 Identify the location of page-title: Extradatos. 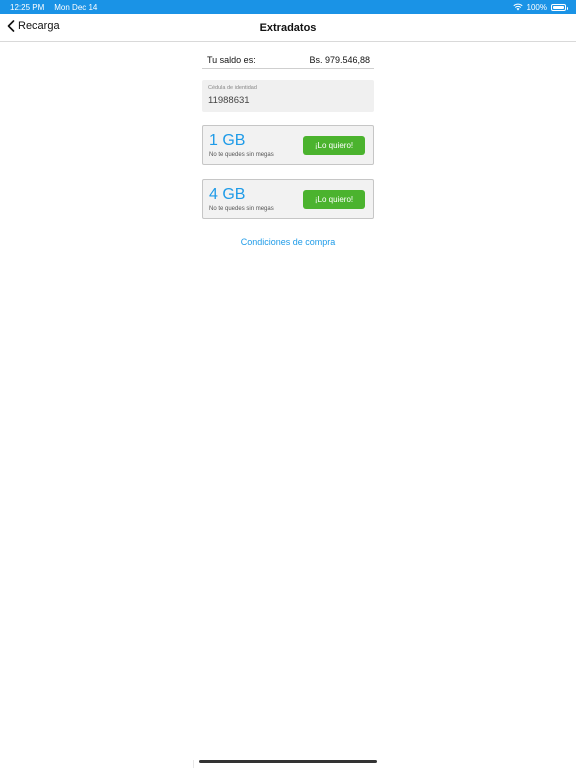
(288, 28).